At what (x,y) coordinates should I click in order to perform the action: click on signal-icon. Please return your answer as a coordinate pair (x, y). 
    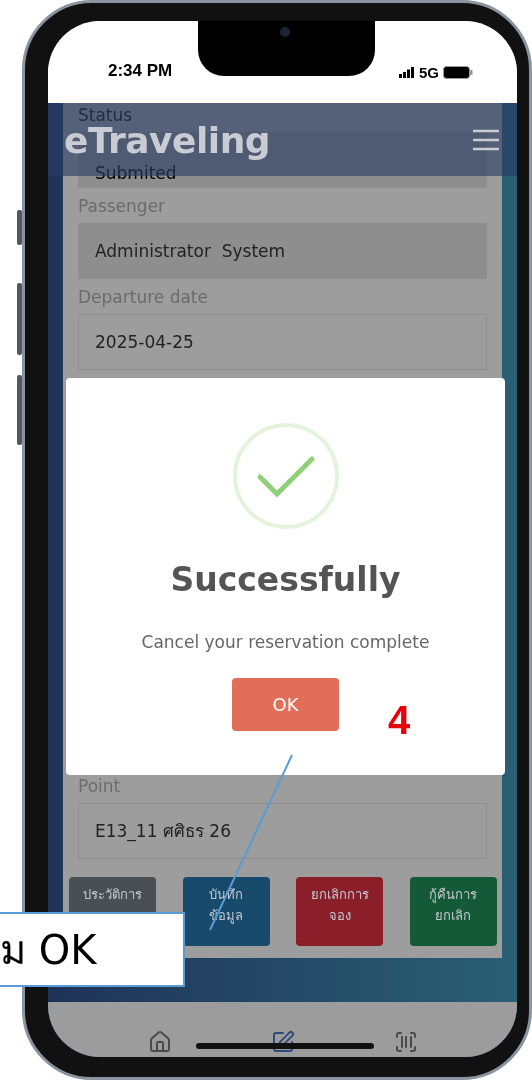
    Looking at the image, I should click on (407, 72).